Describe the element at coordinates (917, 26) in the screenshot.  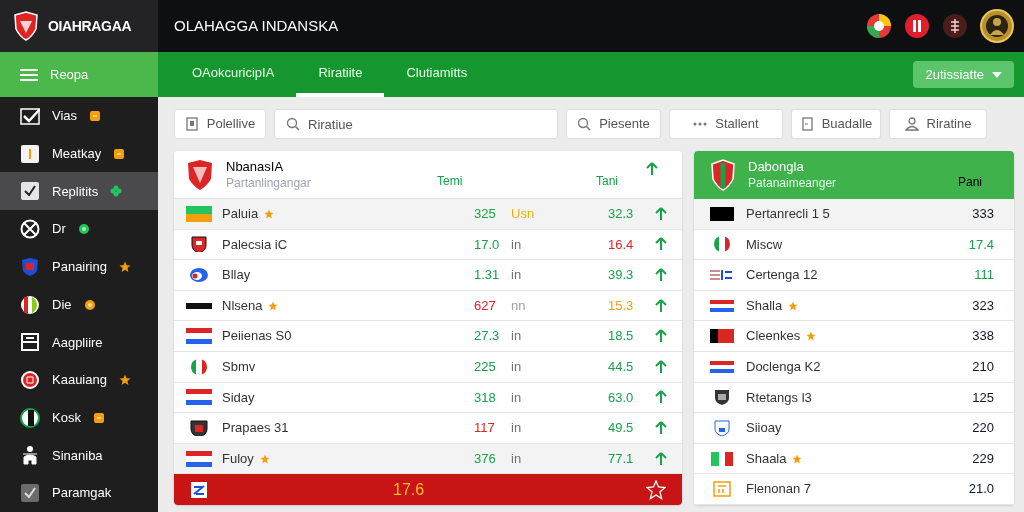
I see `notification-icon` at that location.